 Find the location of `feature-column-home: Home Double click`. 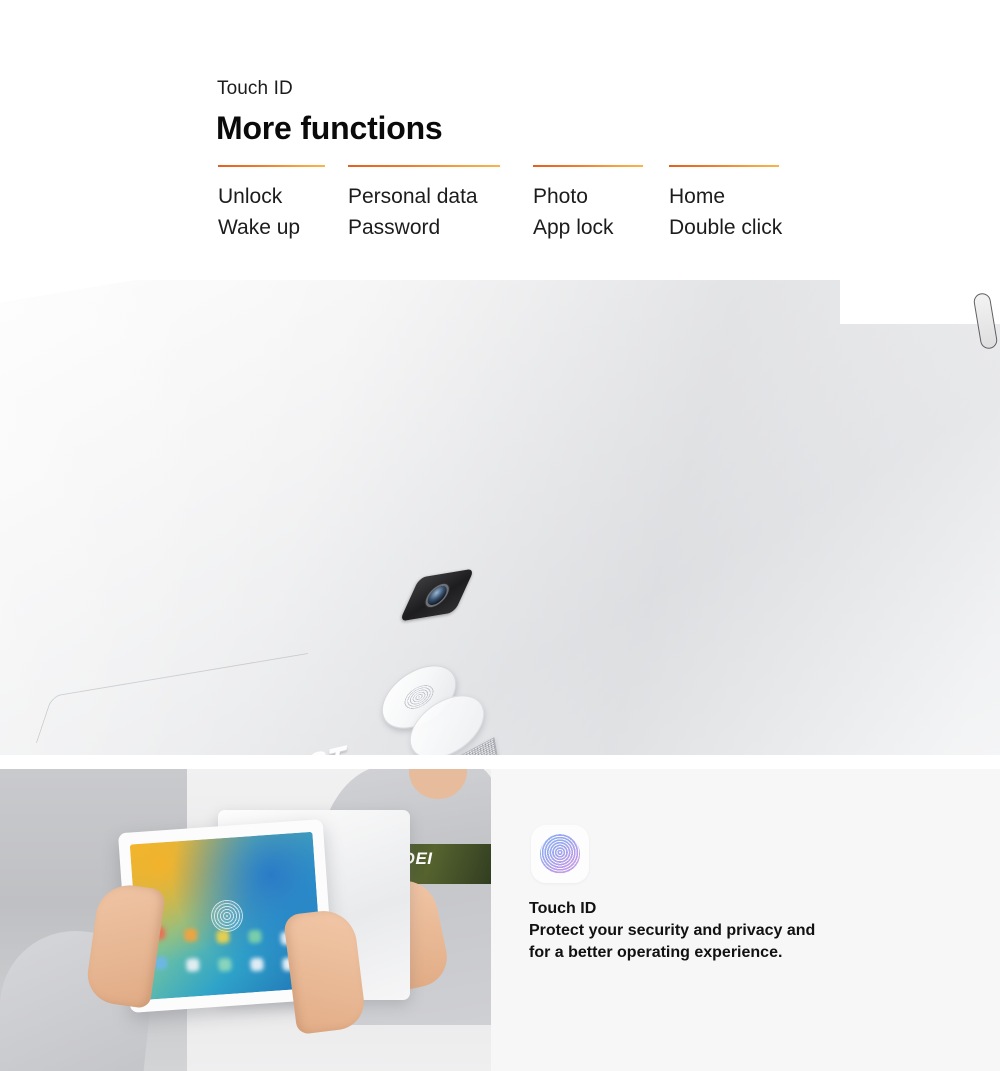

feature-column-home: Home Double click is located at coordinates (726, 202).